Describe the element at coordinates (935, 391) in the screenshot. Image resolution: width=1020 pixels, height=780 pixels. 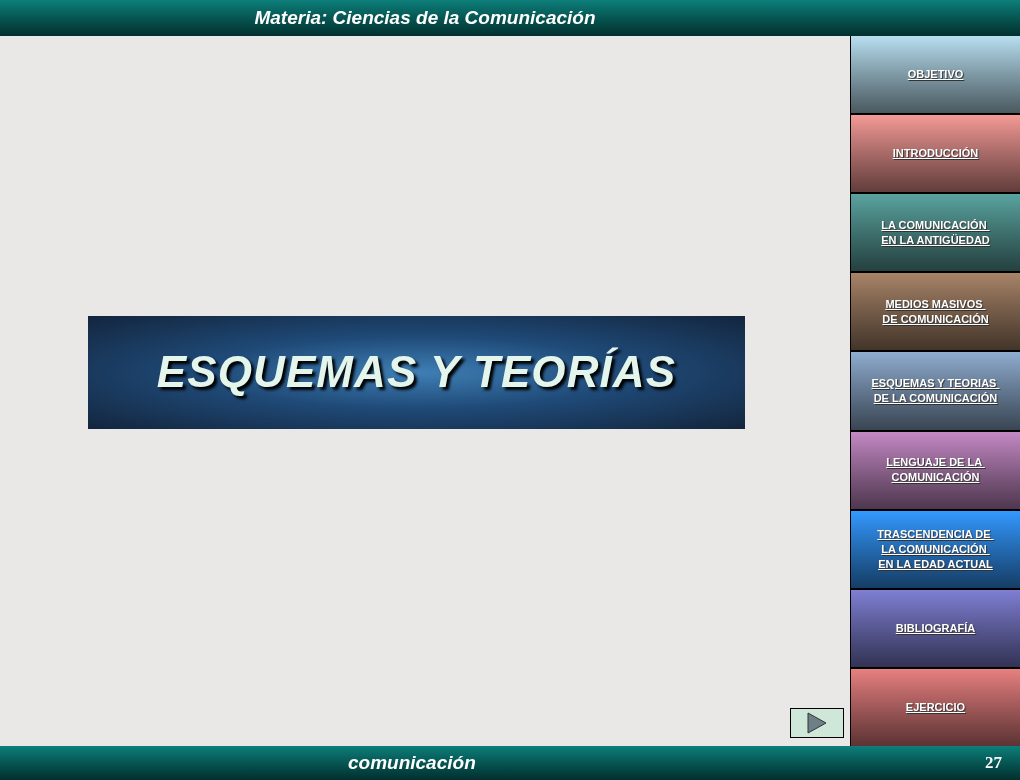
I see `menu-link: ESQUEMAS Y TEORIAS DE LA COMUNICACIÓN` at that location.